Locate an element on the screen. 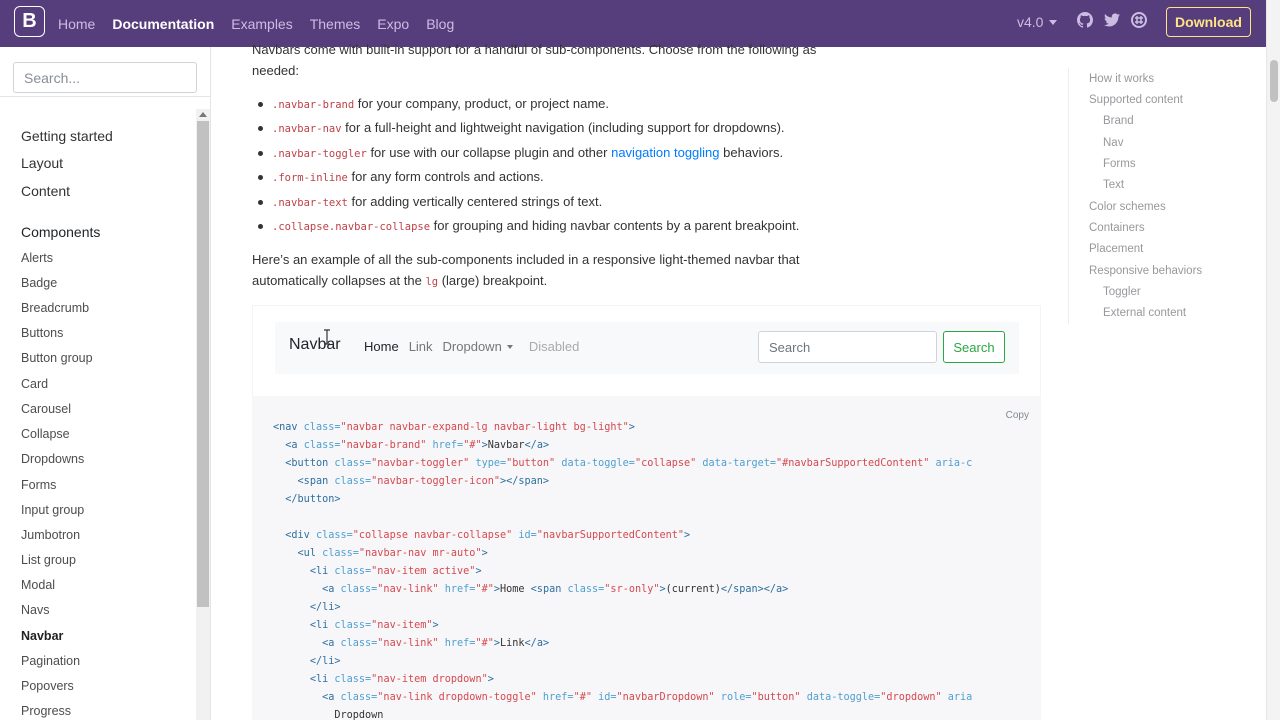 Image resolution: width=1280 pixels, height=720 pixels. copy-button: Copy is located at coordinates (1017, 415).